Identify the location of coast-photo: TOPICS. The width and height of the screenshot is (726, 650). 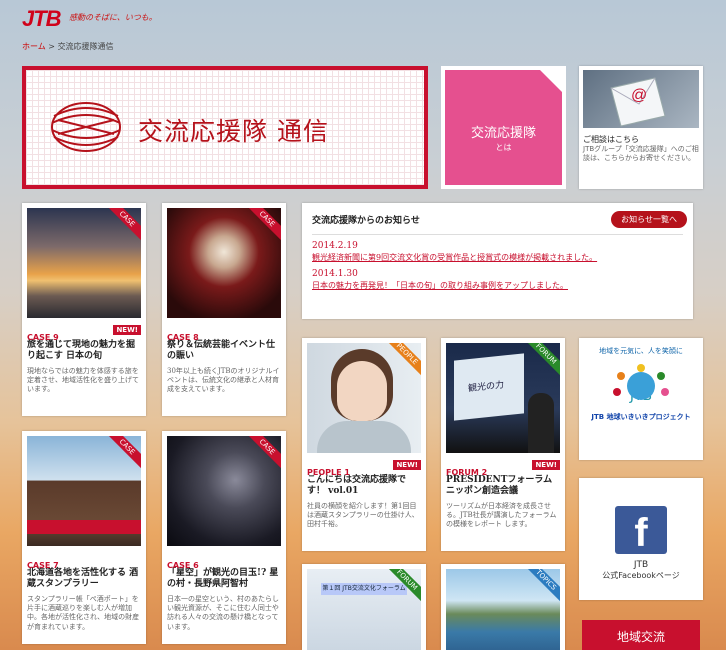
(503, 609).